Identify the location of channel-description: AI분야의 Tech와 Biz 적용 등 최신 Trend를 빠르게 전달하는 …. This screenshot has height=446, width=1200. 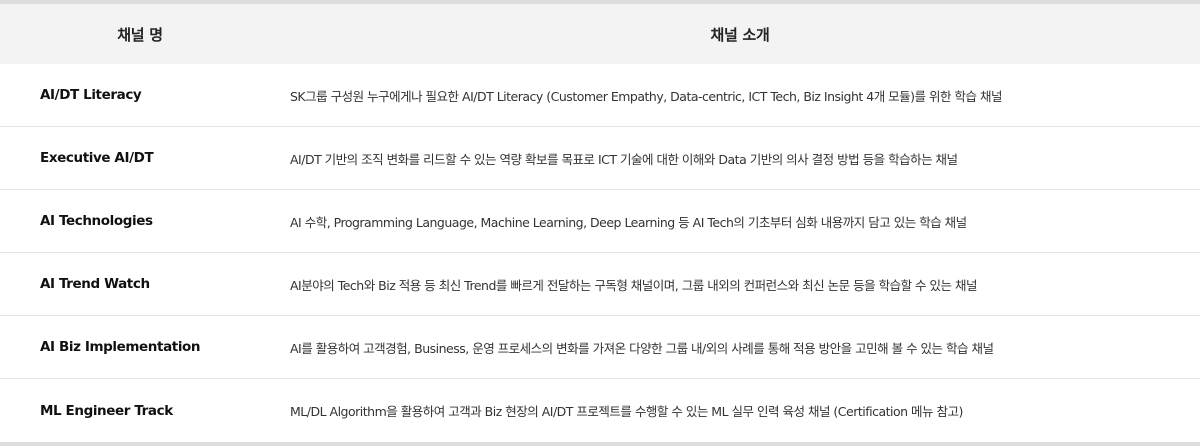
(634, 285).